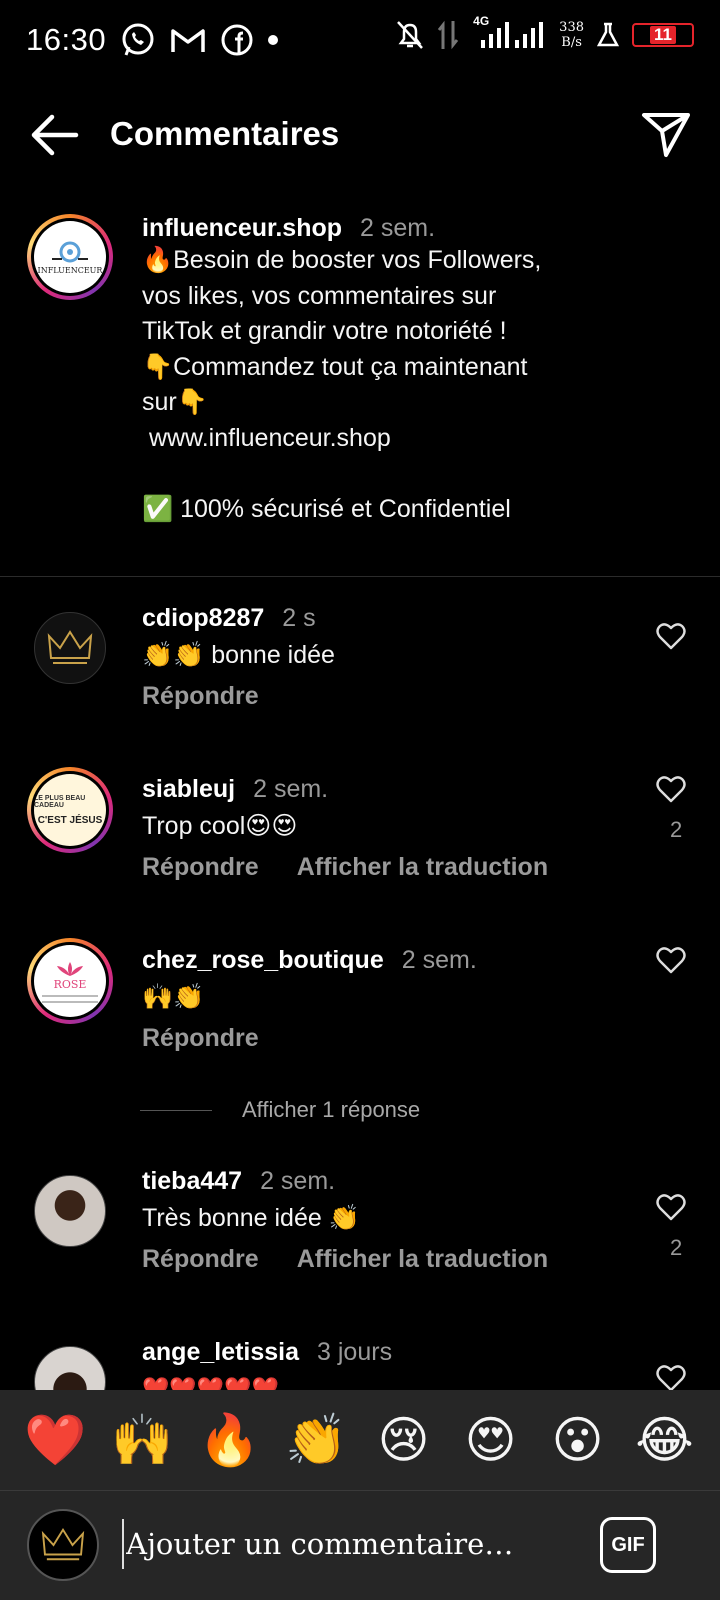  Describe the element at coordinates (54, 135) in the screenshot. I see `back-arrow-icon` at that location.